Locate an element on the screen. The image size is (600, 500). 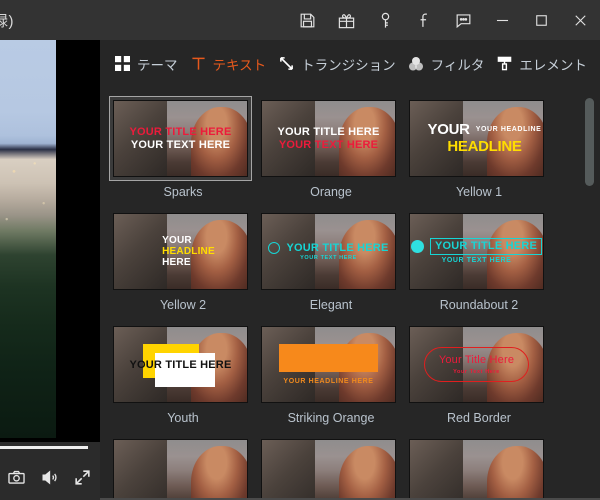
playback-progress is located at coordinates (44, 447).